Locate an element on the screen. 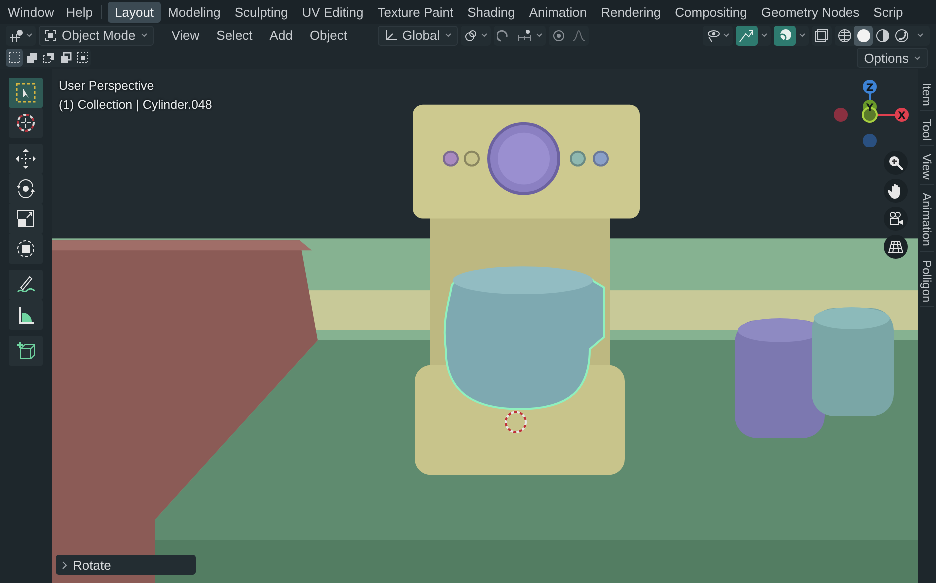 This screenshot has width=936, height=583. editor-type-icon is located at coordinates (16, 35).